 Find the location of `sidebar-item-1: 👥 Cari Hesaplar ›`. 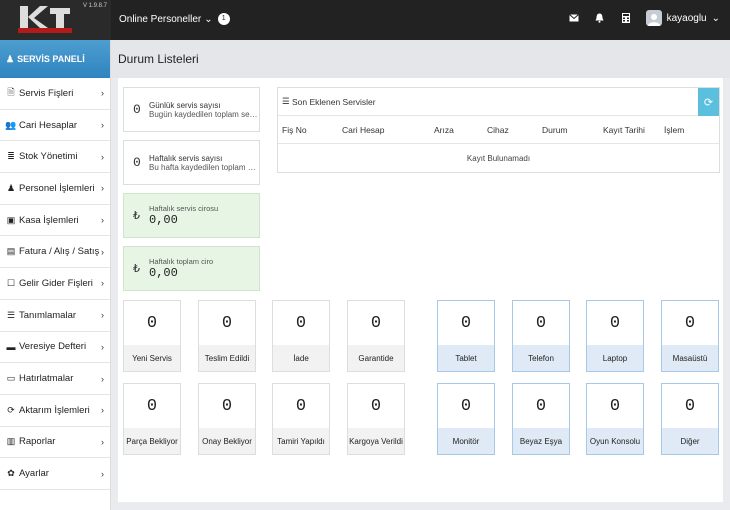

sidebar-item-1: 👥 Cari Hesaplar › is located at coordinates (55, 126).